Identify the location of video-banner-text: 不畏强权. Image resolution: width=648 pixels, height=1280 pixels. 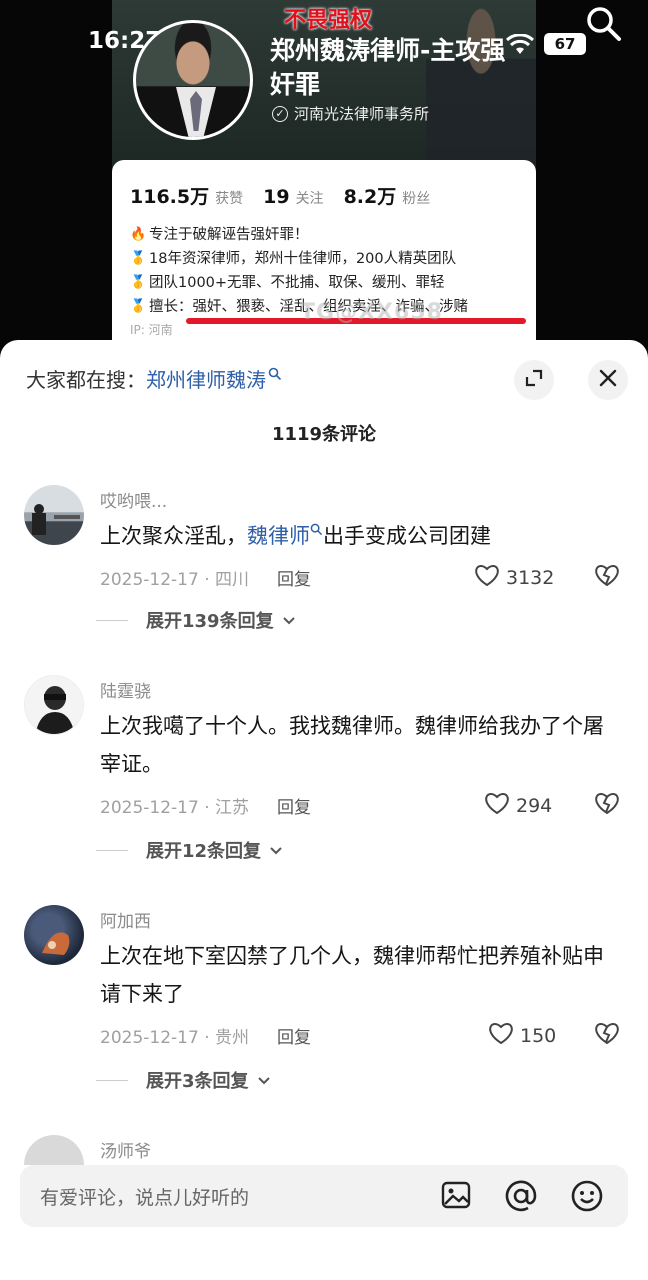
(328, 20).